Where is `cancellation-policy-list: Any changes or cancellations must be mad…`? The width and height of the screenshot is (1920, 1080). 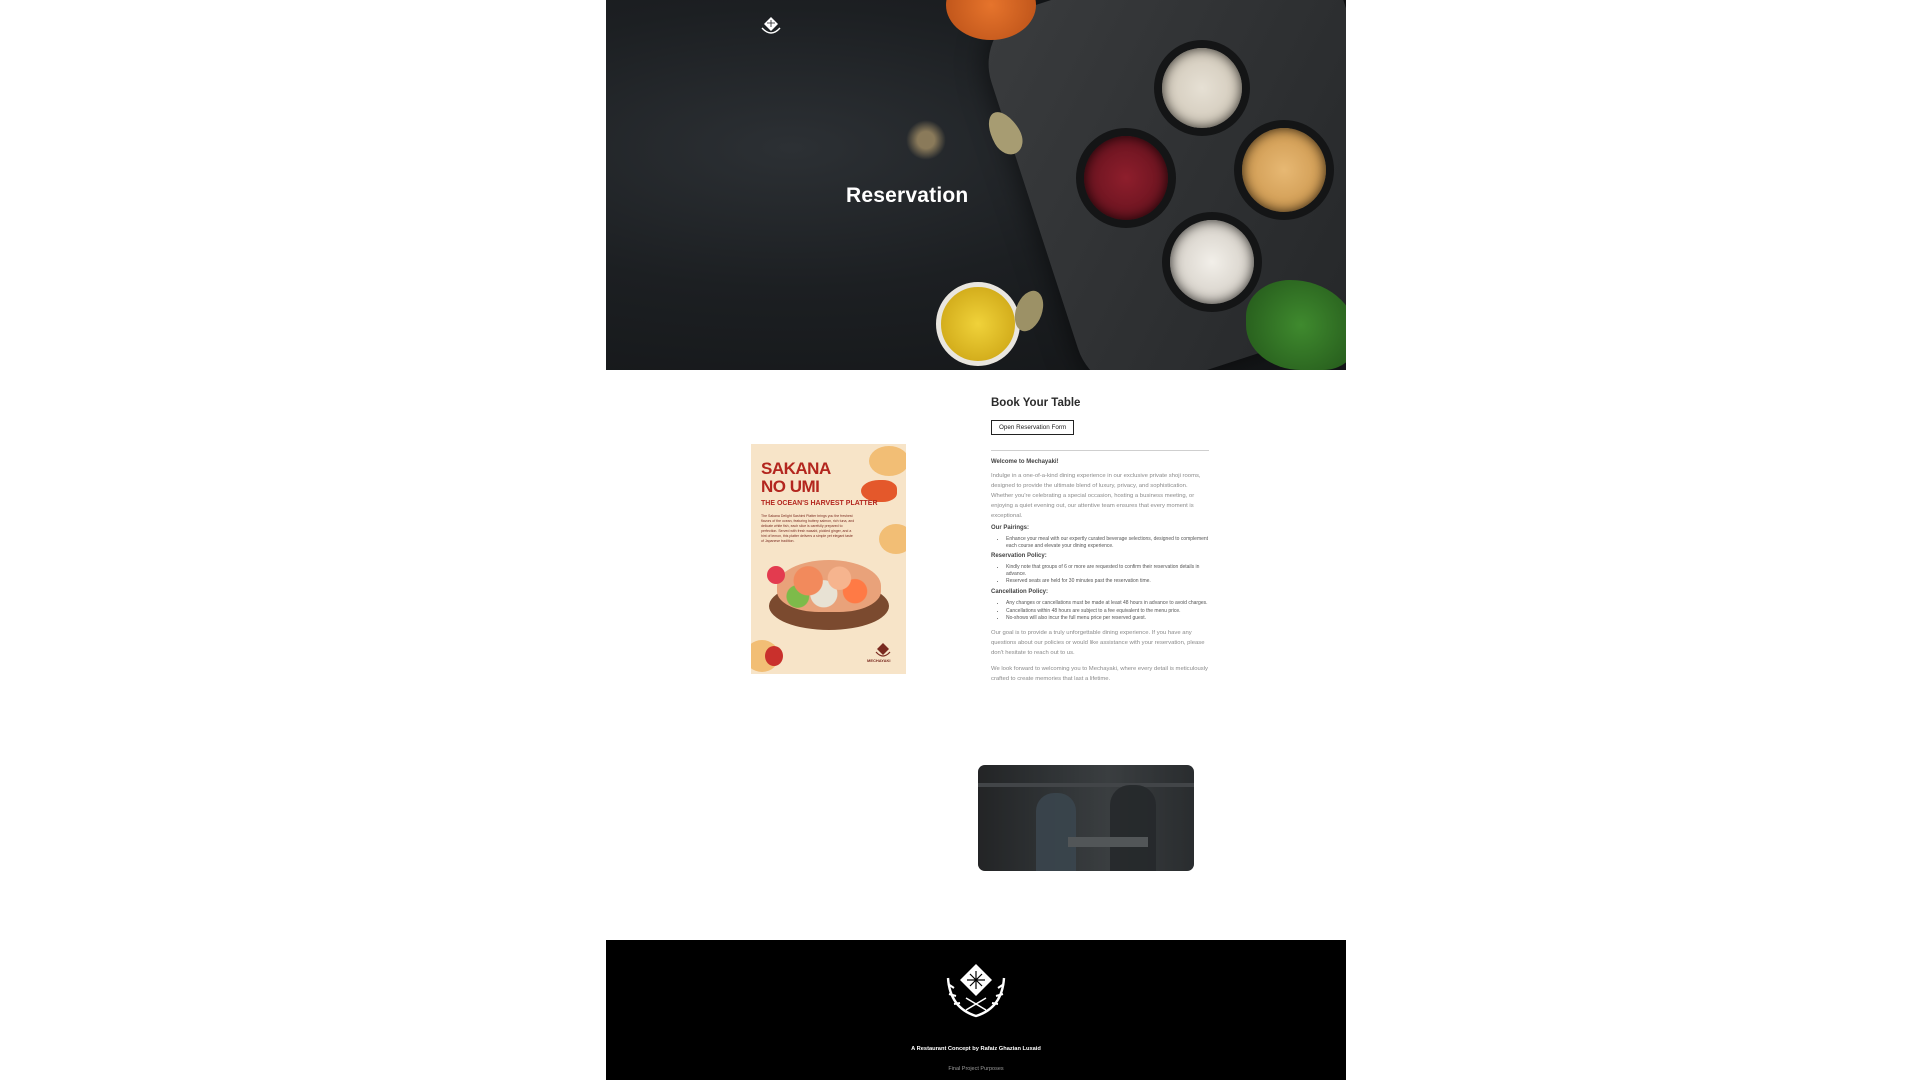
cancellation-policy-list: Any changes or cancellations must be mad… is located at coordinates (1100, 611).